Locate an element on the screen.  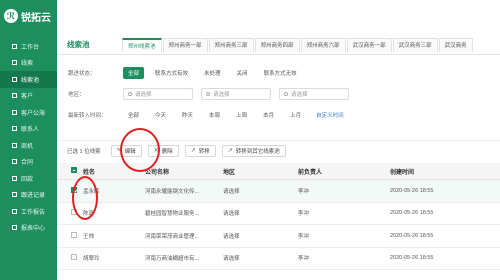
delete-button-label: 删除 is located at coordinates (167, 151).